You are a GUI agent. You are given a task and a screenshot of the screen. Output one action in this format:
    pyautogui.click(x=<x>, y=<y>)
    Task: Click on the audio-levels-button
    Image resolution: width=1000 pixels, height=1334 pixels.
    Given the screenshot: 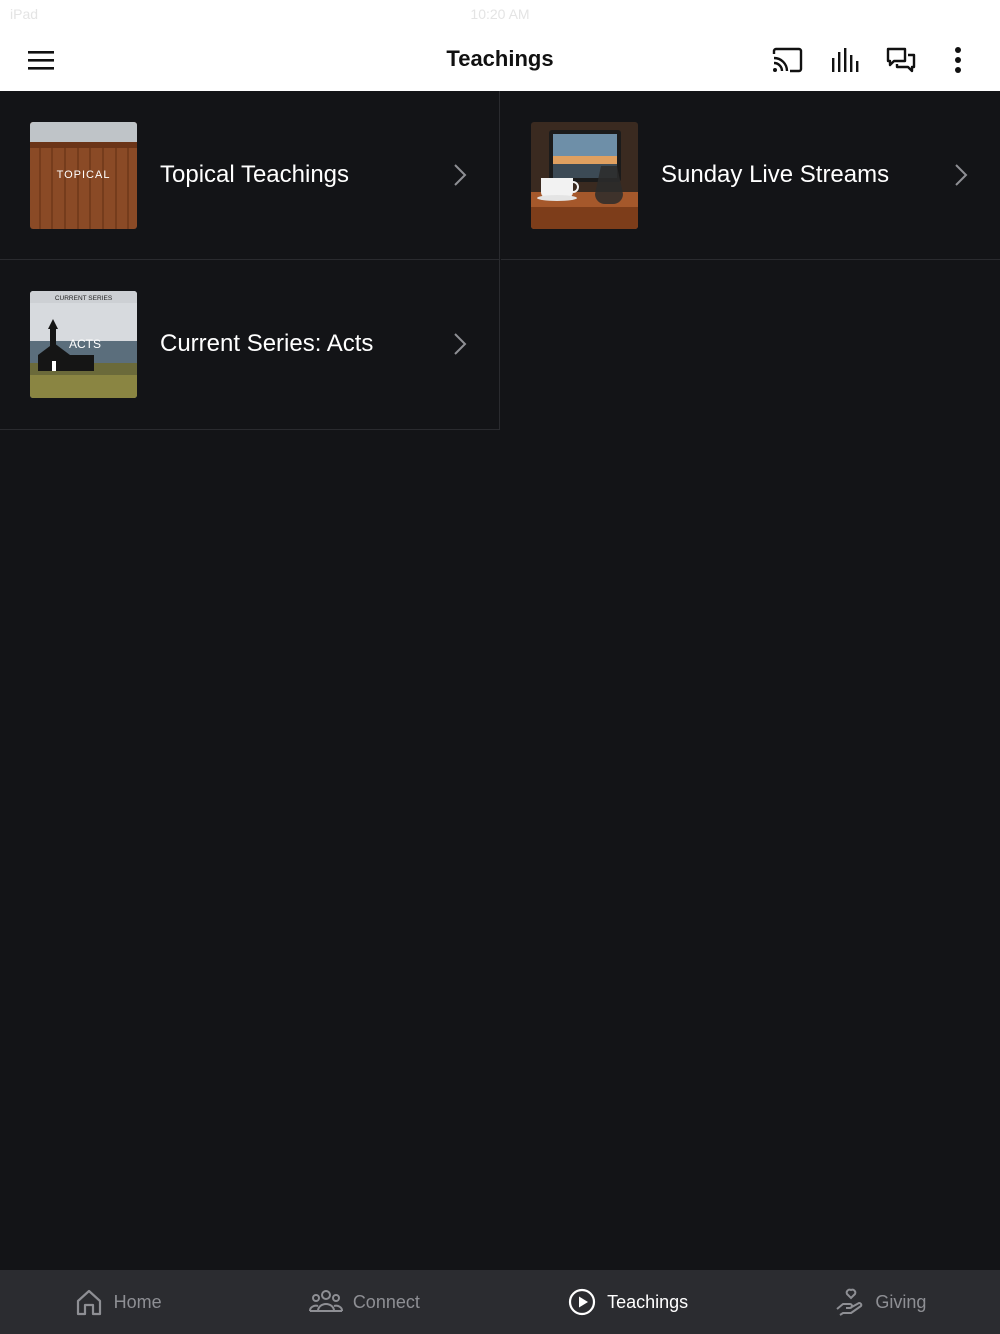 What is the action you would take?
    pyautogui.click(x=844, y=60)
    